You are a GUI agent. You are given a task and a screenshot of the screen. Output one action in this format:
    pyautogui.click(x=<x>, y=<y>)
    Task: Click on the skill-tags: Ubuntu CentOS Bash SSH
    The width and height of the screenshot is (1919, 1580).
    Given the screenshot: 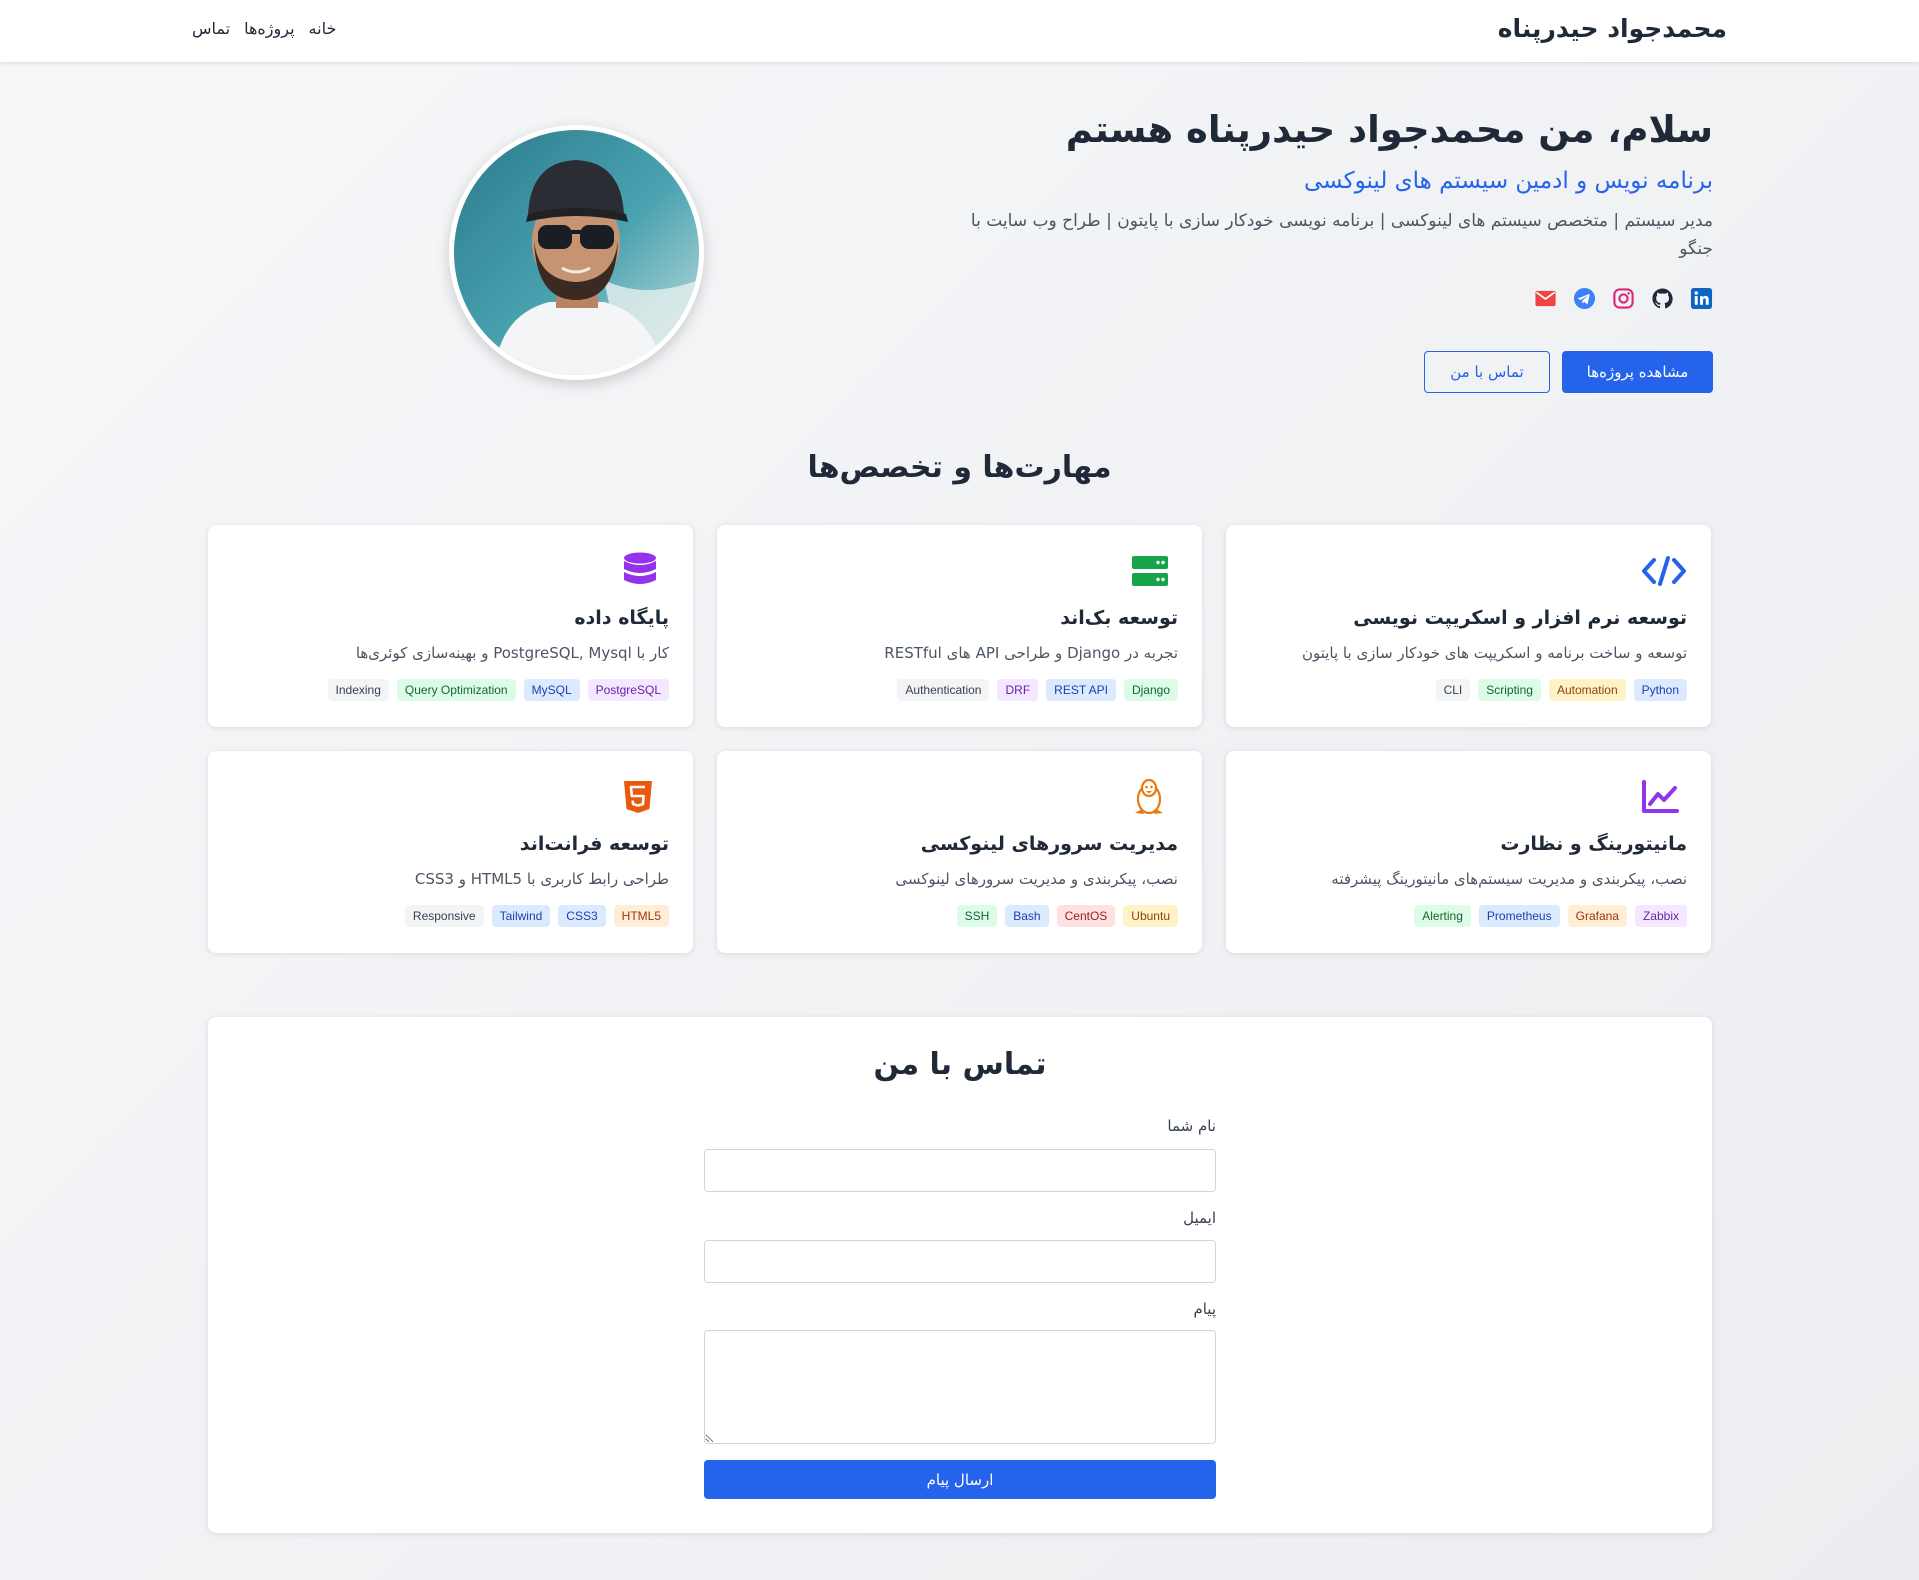 What is the action you would take?
    pyautogui.click(x=1067, y=916)
    